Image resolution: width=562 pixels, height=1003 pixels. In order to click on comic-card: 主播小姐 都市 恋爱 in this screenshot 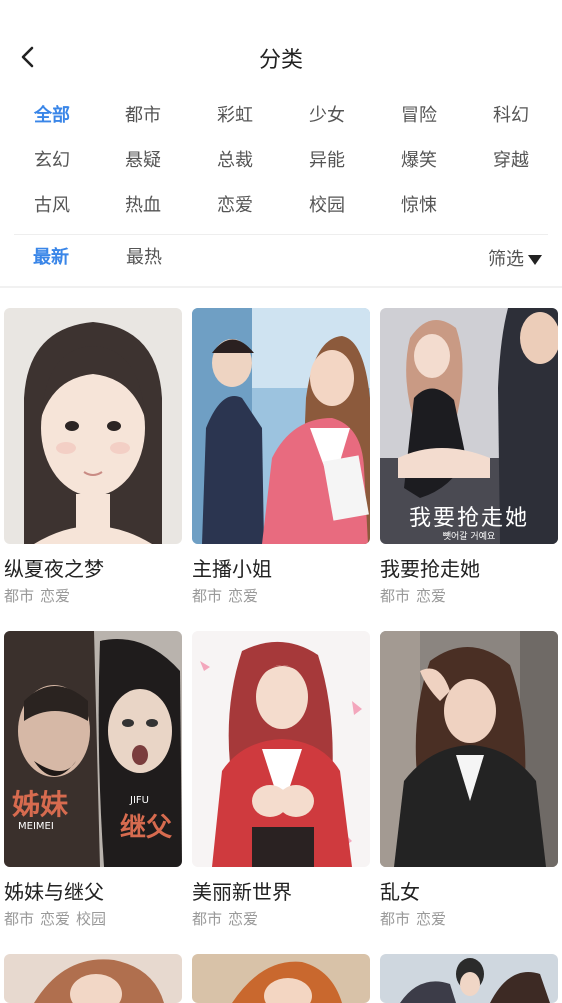, I will do `click(281, 457)`.